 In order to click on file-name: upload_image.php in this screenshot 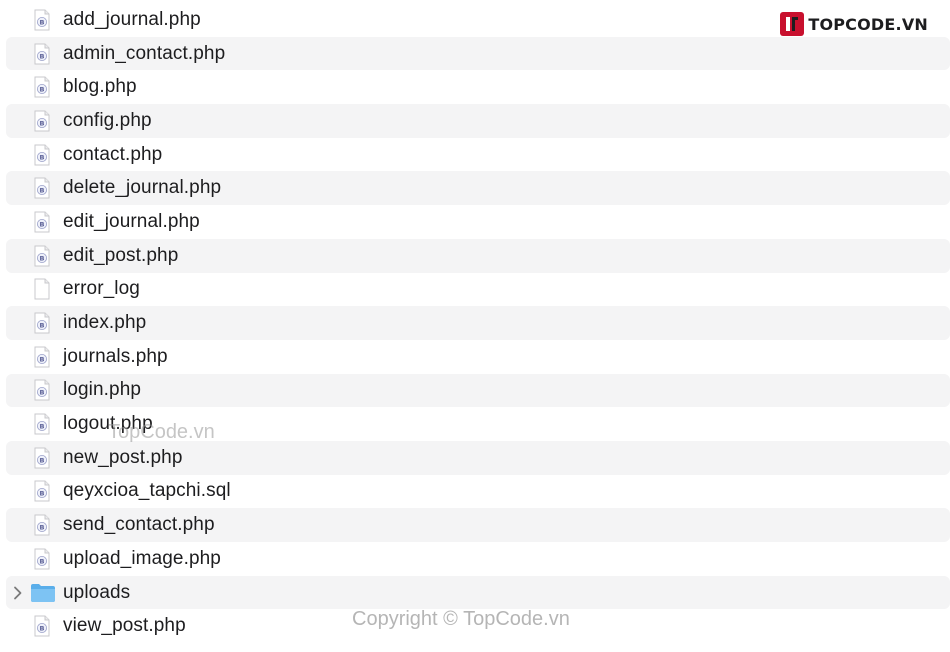, I will do `click(142, 558)`.